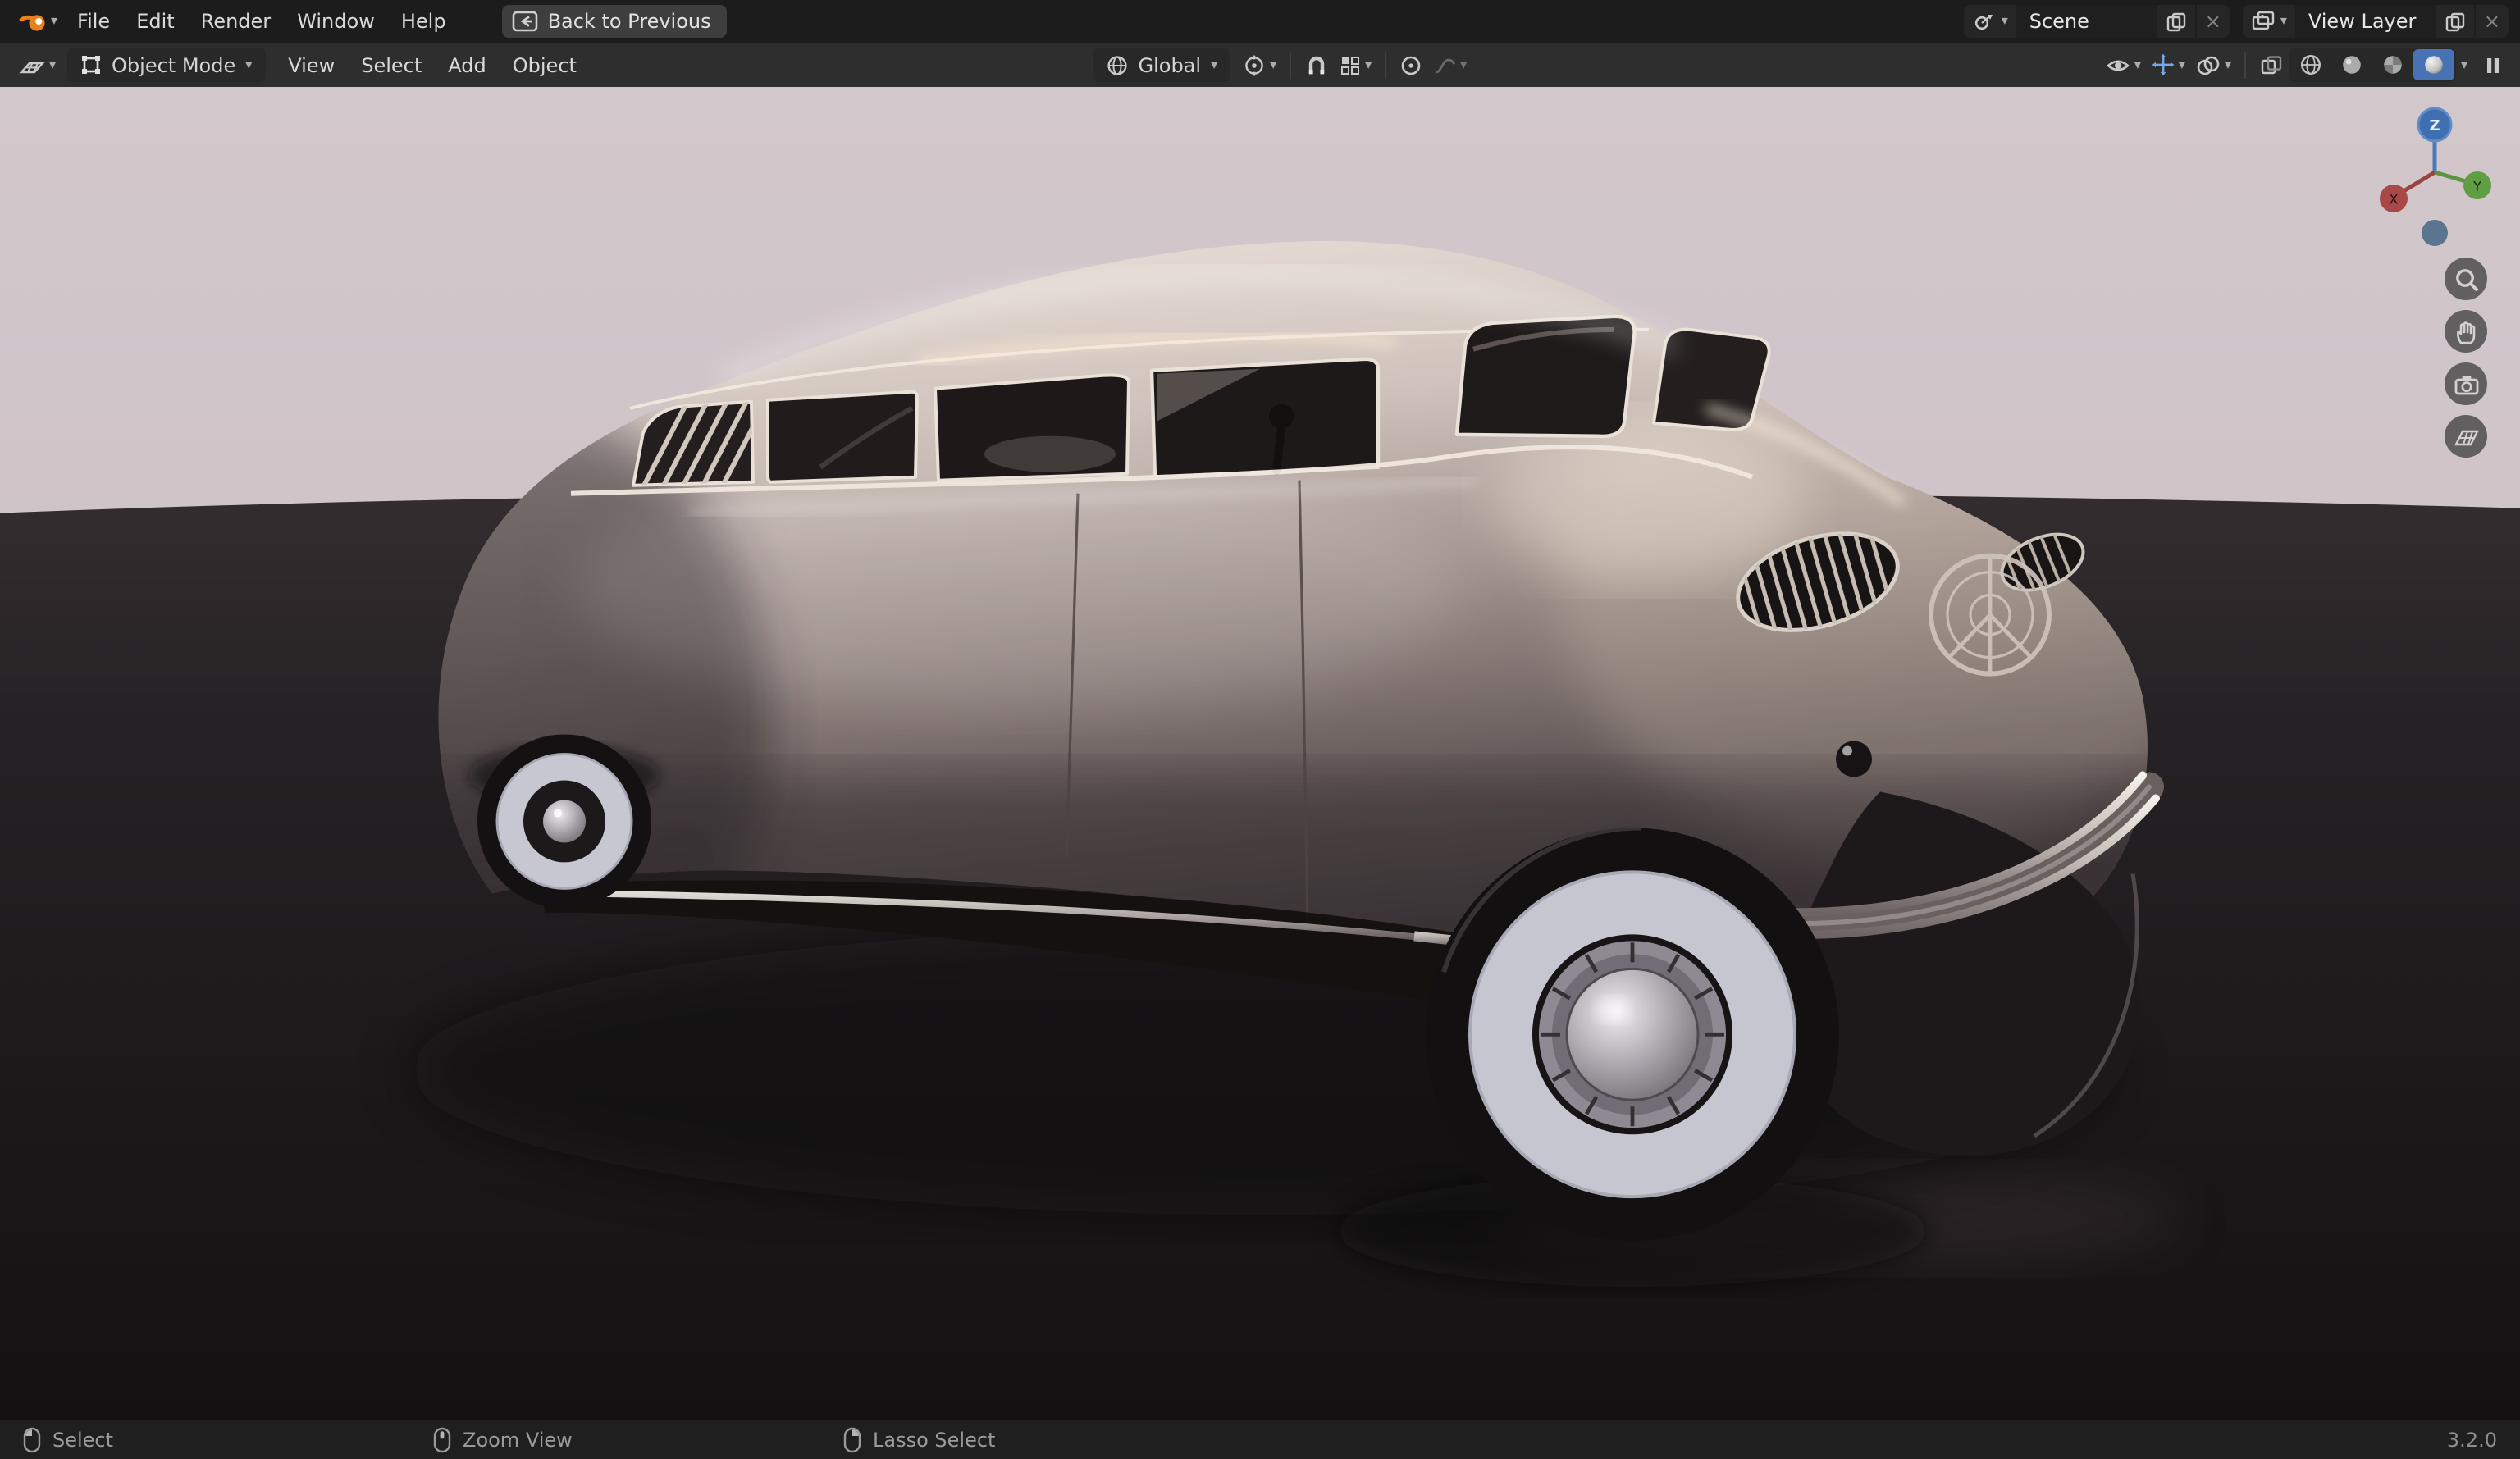 Image resolution: width=2520 pixels, height=1459 pixels. What do you see at coordinates (638, 1439) in the screenshot?
I see `hint-zoom: Zoom View` at bounding box center [638, 1439].